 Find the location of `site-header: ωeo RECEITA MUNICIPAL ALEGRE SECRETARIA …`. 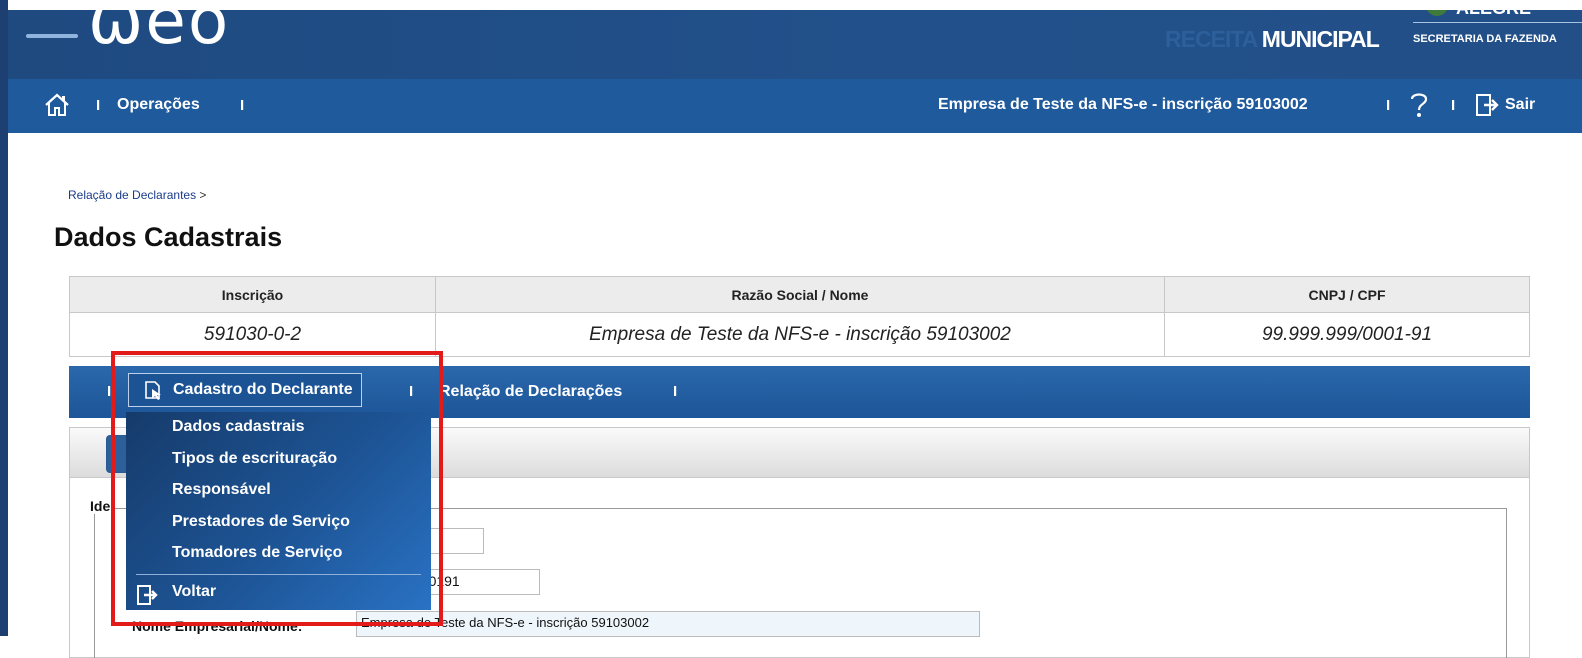

site-header: ωeo RECEITA MUNICIPAL ALEGRE SECRETARIA … is located at coordinates (795, 44).